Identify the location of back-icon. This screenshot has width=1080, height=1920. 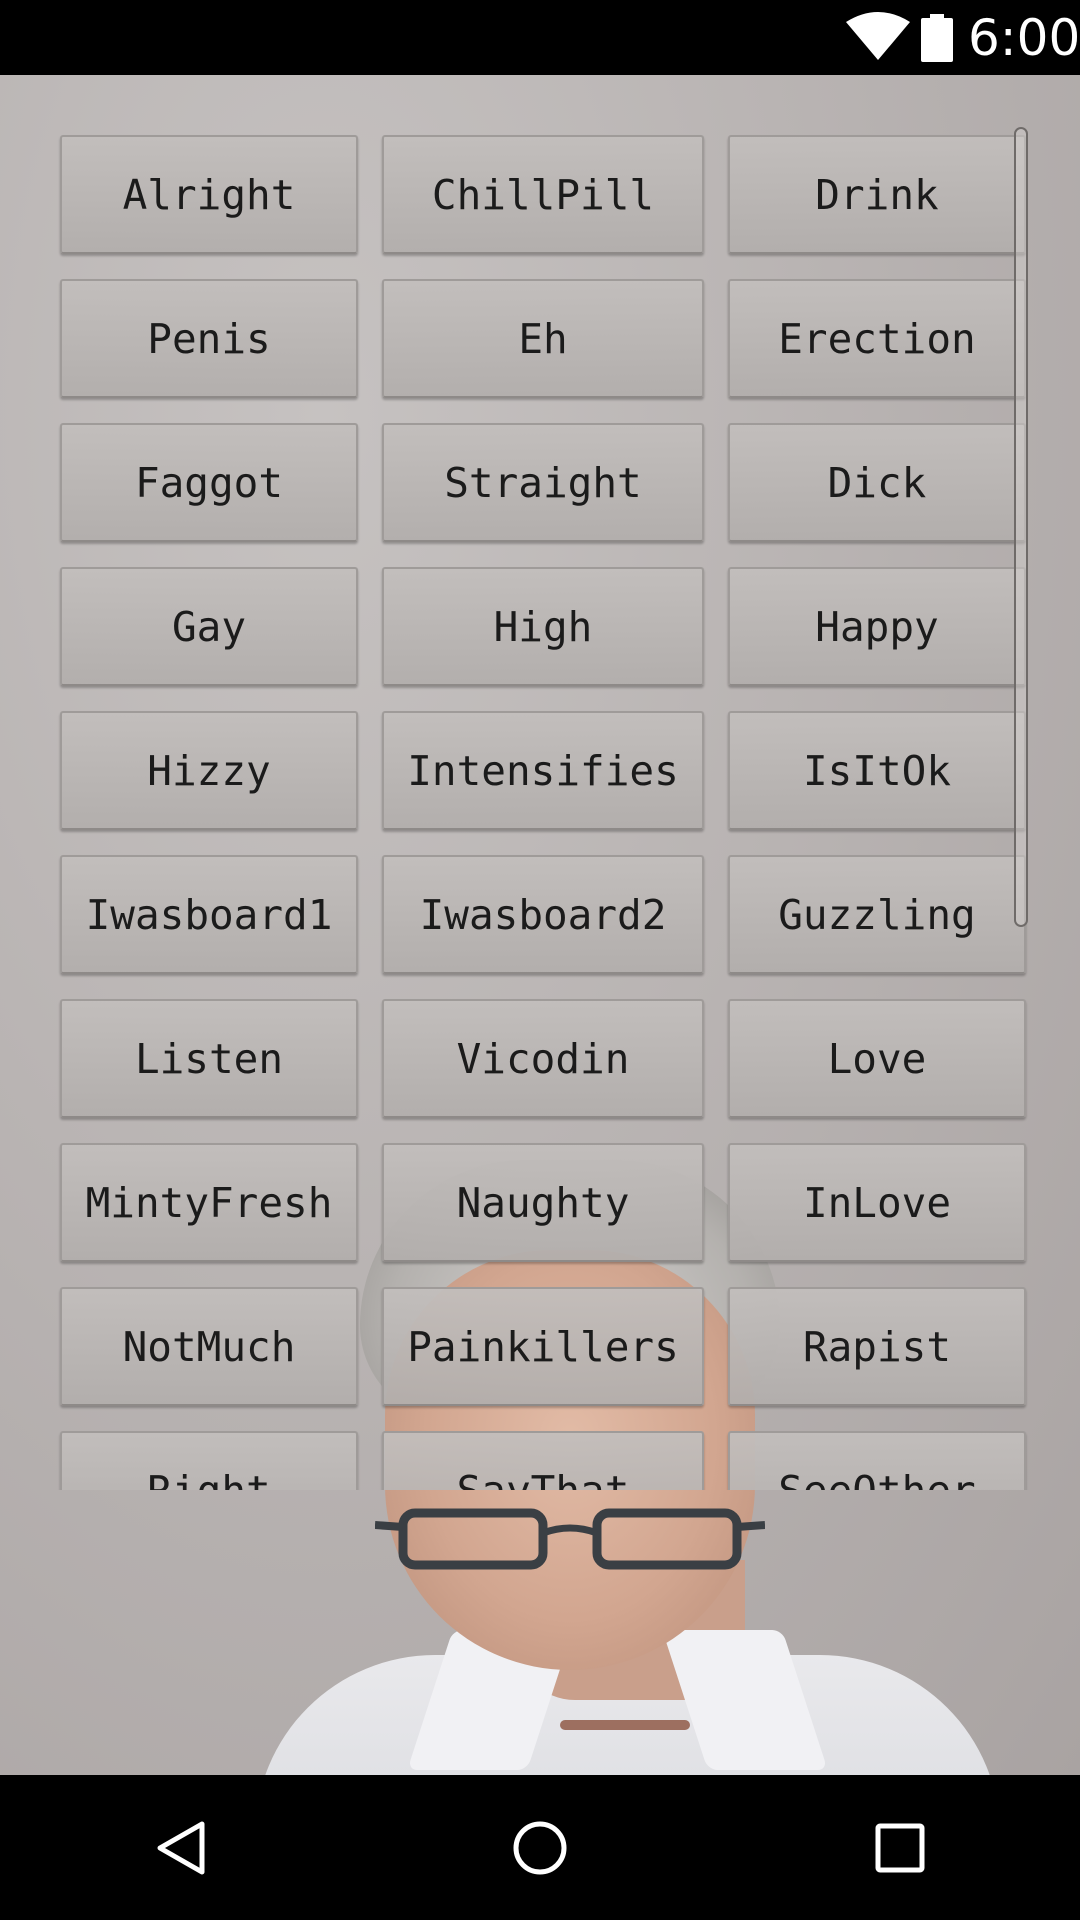
(181, 1847).